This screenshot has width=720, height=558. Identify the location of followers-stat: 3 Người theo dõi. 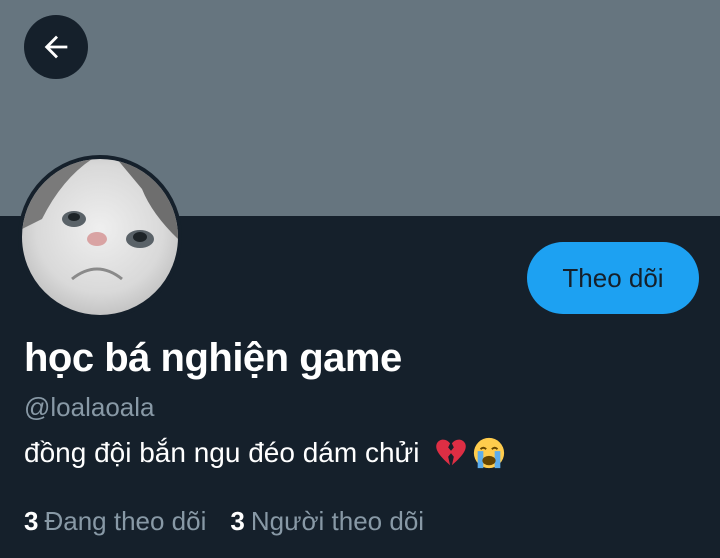
(327, 521).